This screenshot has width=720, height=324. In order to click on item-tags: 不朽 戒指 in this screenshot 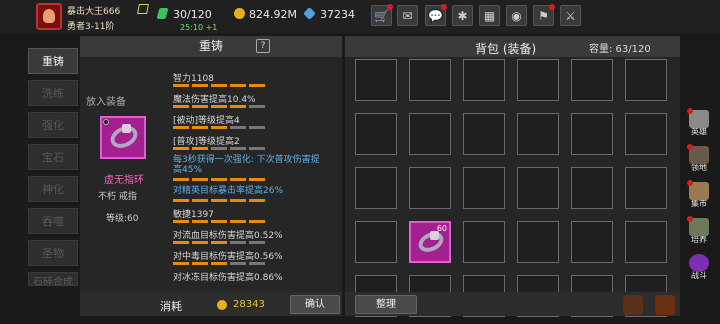, I will do `click(117, 197)`.